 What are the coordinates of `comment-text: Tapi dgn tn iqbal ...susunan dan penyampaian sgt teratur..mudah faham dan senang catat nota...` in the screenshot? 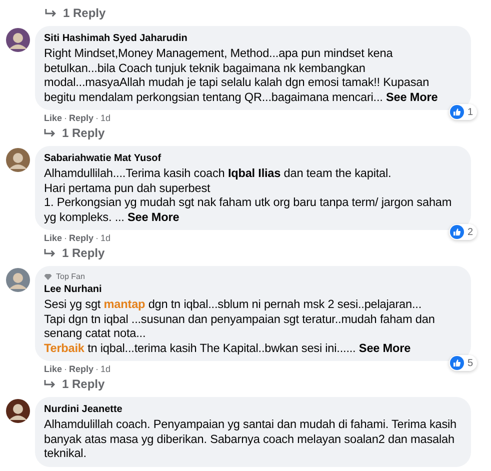 It's located at (240, 326).